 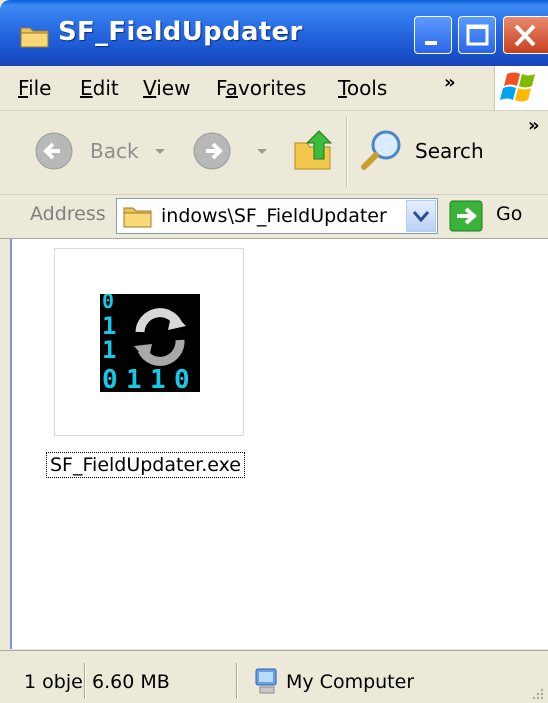 What do you see at coordinates (517, 87) in the screenshot?
I see `windows-flag-icon` at bounding box center [517, 87].